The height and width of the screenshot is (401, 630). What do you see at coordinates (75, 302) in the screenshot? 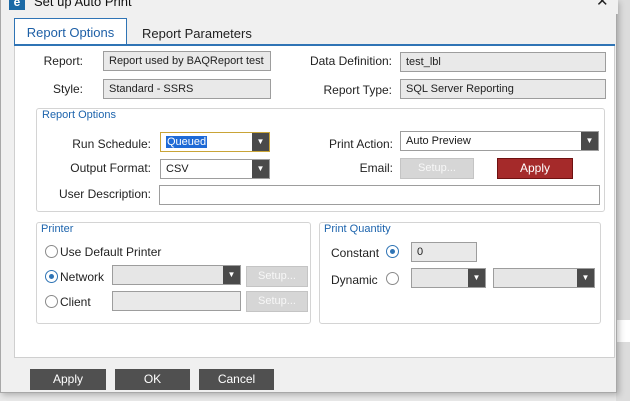
I see `client-printer-label: Client` at bounding box center [75, 302].